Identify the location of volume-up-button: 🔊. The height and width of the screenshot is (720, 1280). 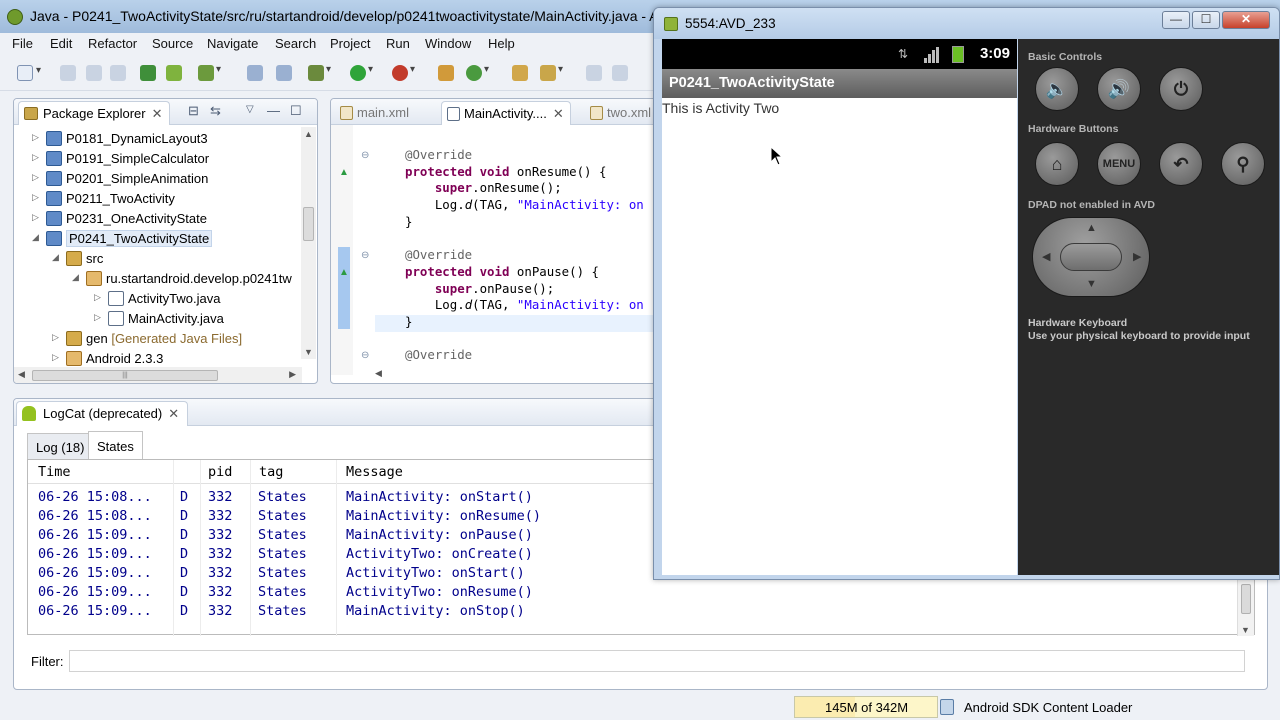
(1119, 89).